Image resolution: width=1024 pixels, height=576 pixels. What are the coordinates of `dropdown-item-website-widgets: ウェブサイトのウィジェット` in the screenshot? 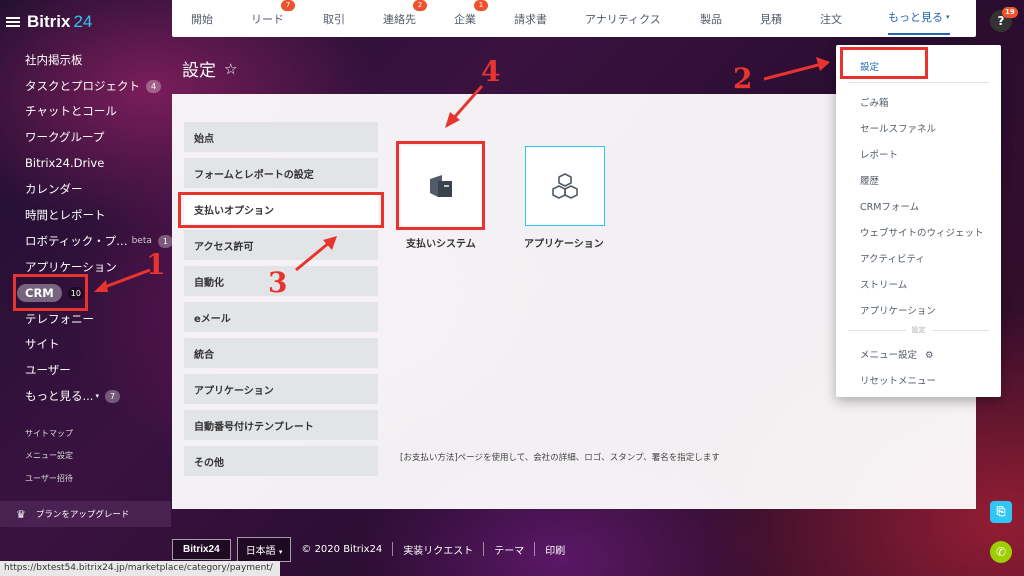 It's located at (922, 232).